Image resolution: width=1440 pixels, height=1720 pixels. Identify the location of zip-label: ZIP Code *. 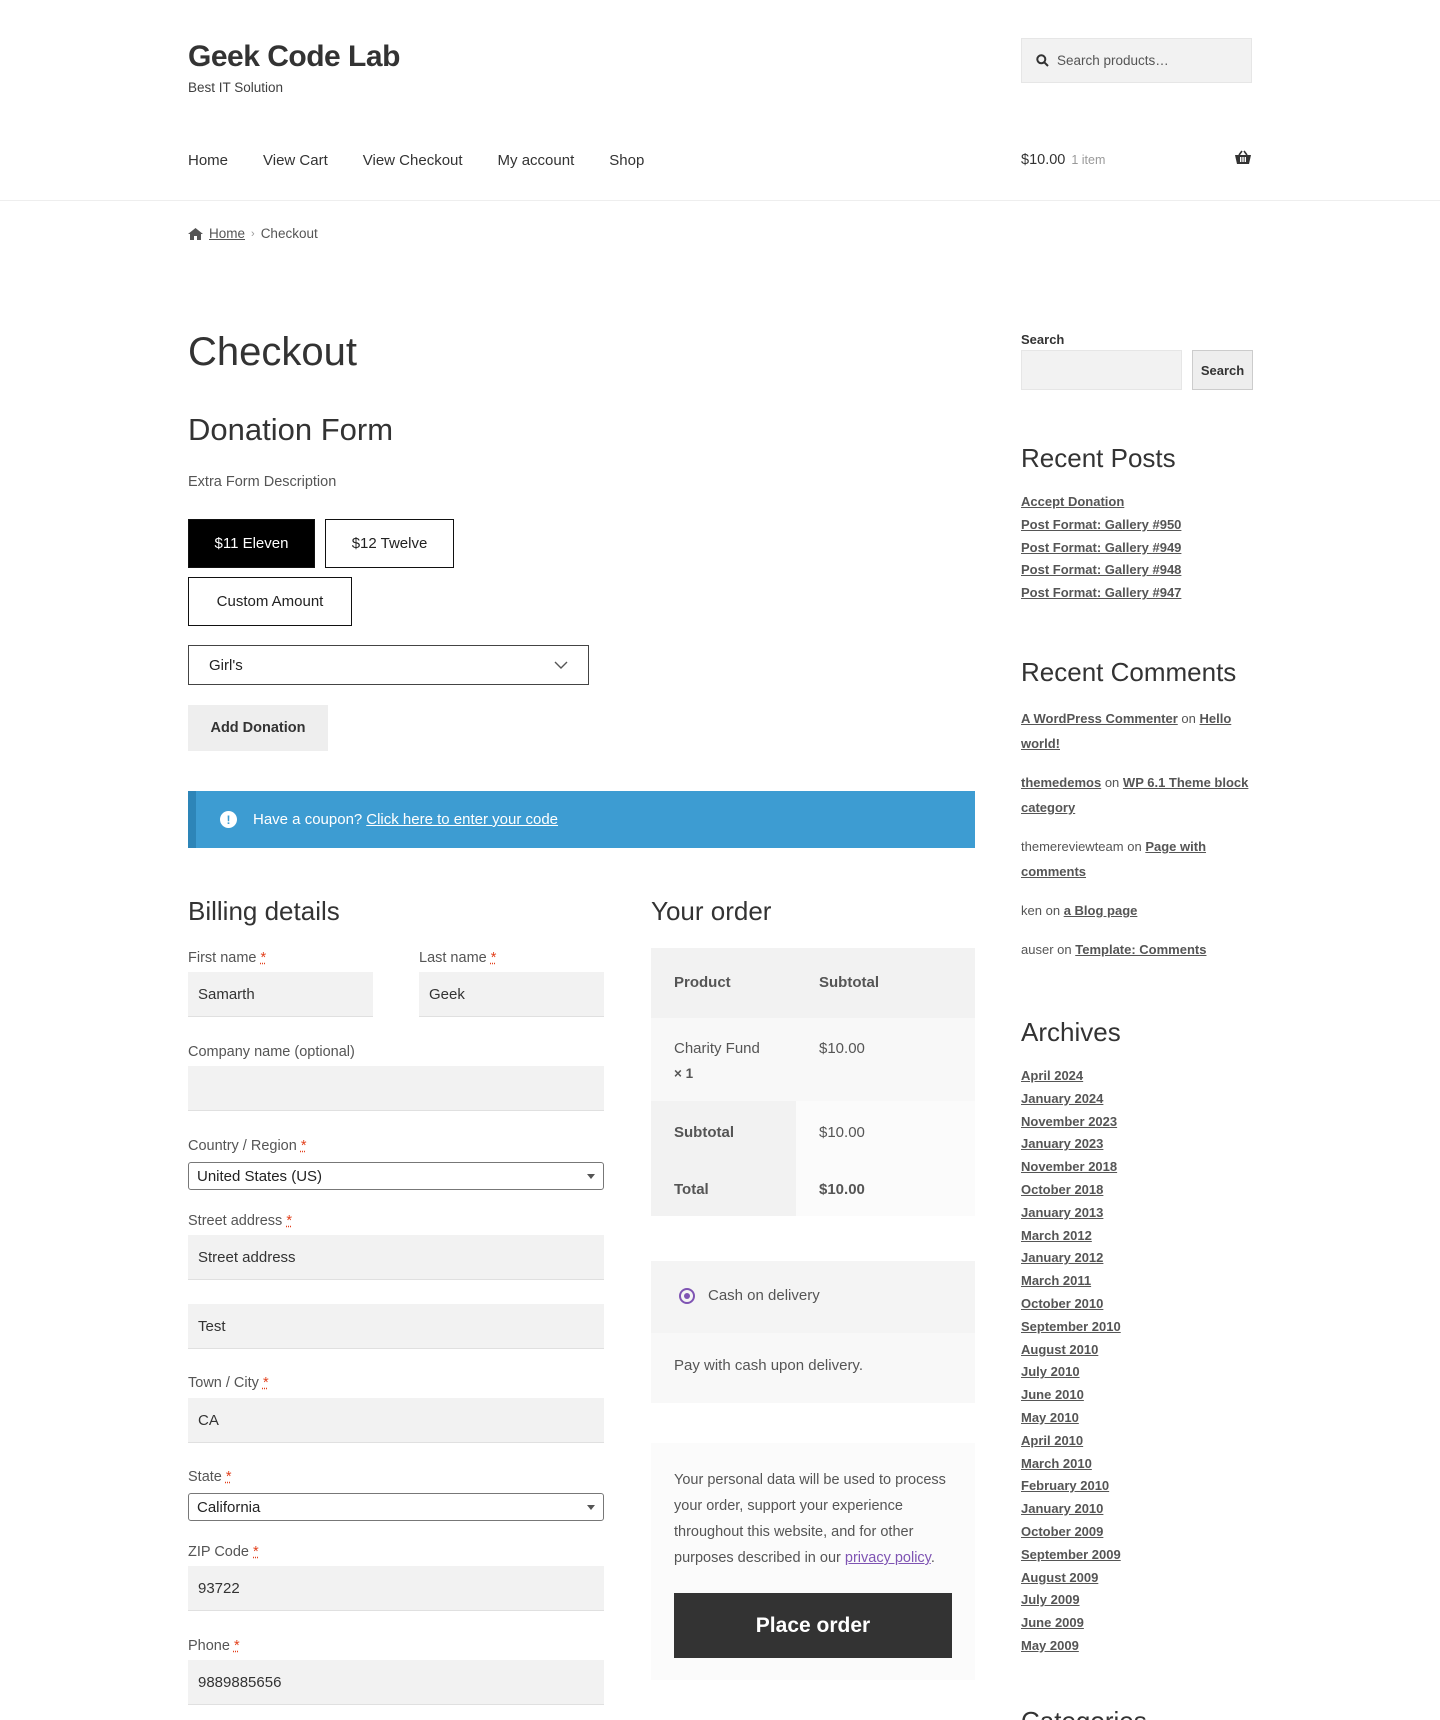
(223, 1552).